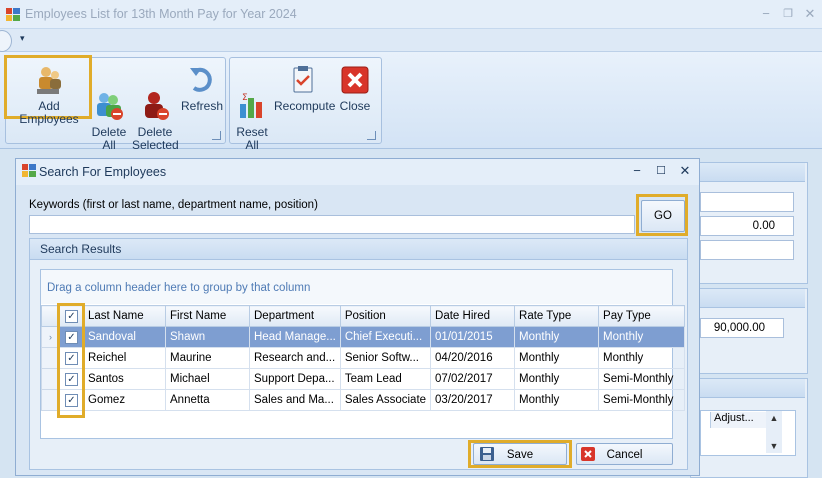 This screenshot has height=478, width=822. What do you see at coordinates (124, 316) in the screenshot?
I see `column-header-last-name: Last Name` at bounding box center [124, 316].